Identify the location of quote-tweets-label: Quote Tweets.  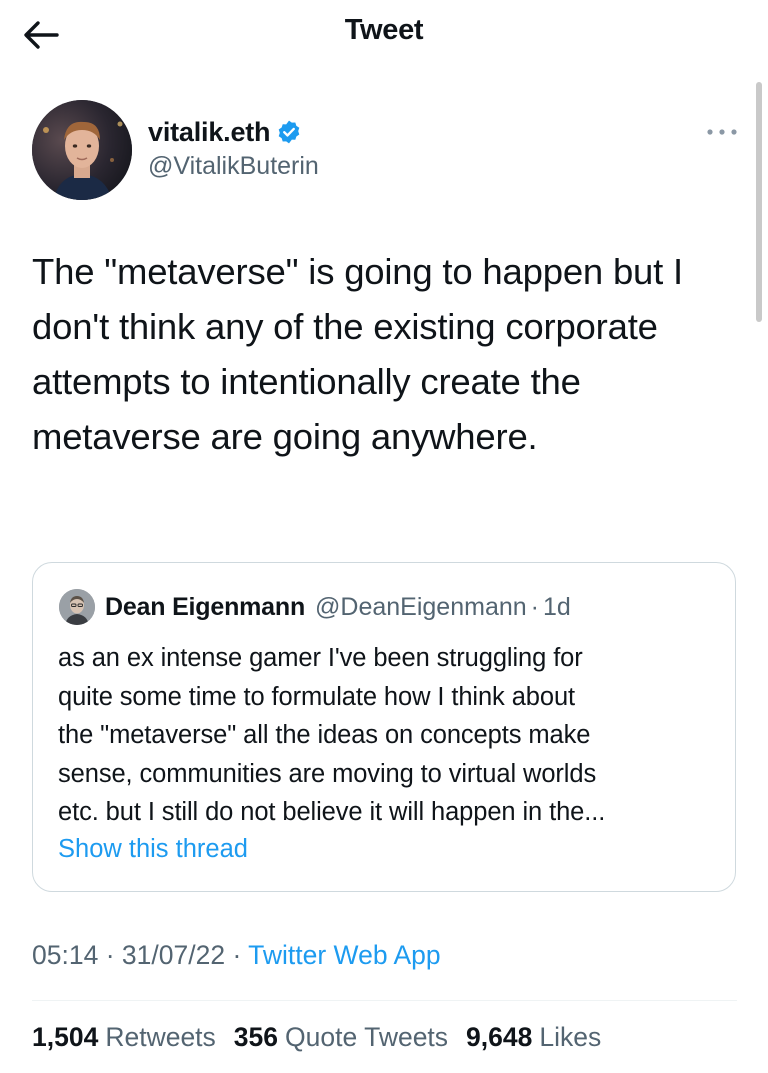
(367, 1037).